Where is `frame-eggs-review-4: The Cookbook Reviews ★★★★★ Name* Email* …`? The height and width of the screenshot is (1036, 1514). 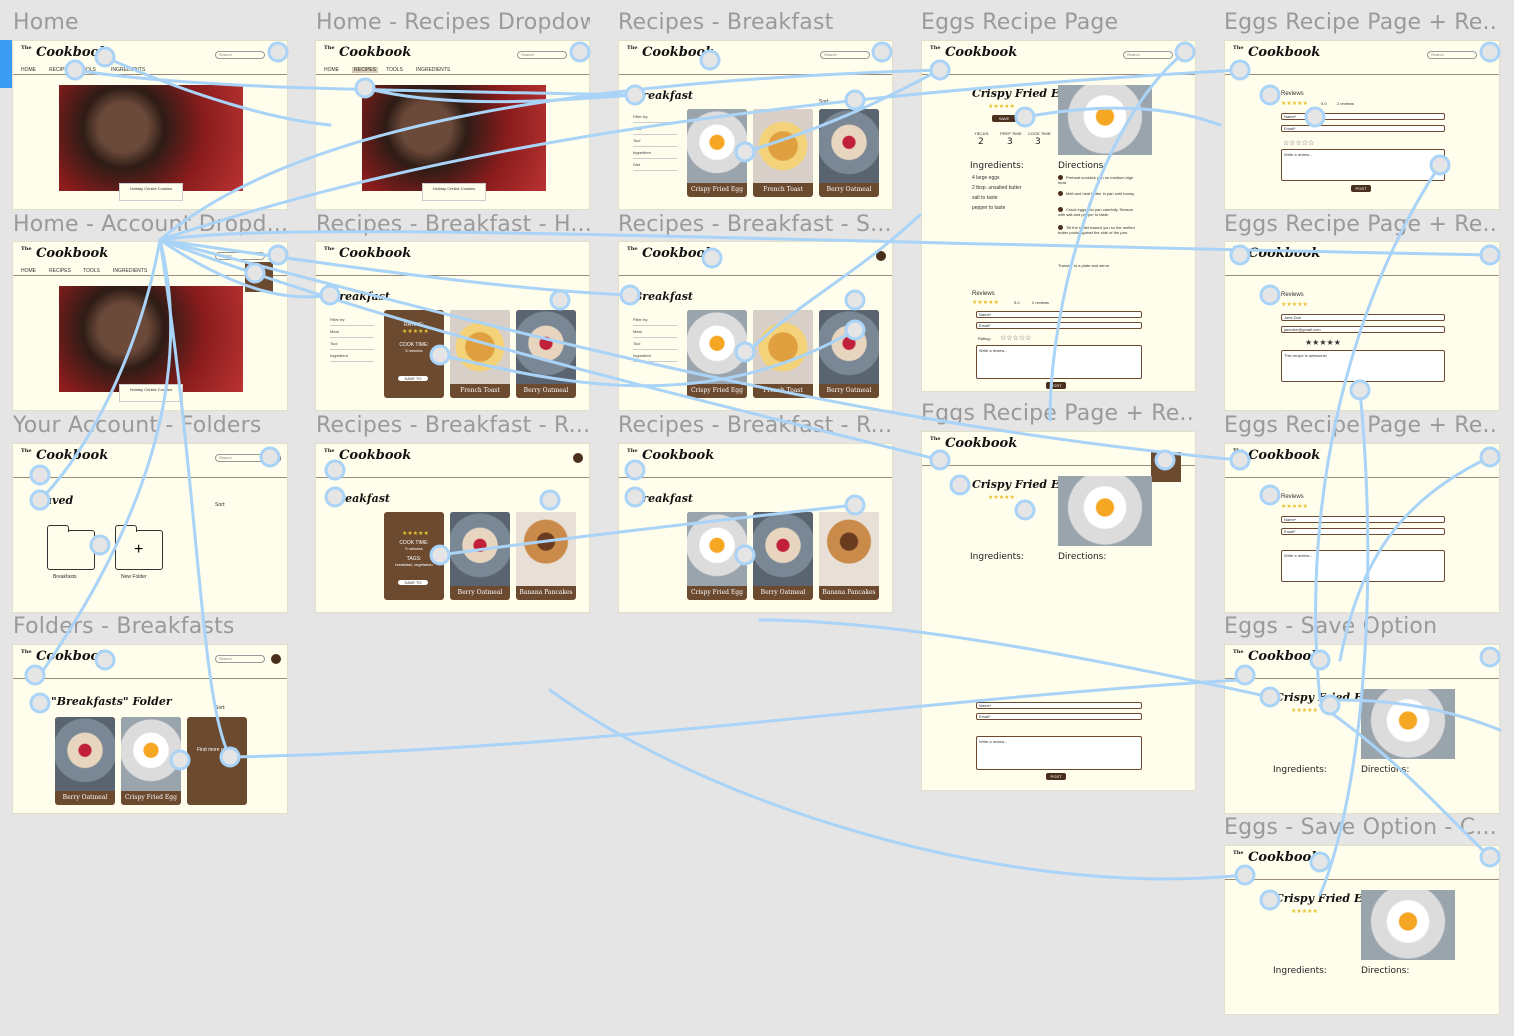 frame-eggs-review-4: The Cookbook Reviews ★★★★★ Name* Email* … is located at coordinates (1362, 528).